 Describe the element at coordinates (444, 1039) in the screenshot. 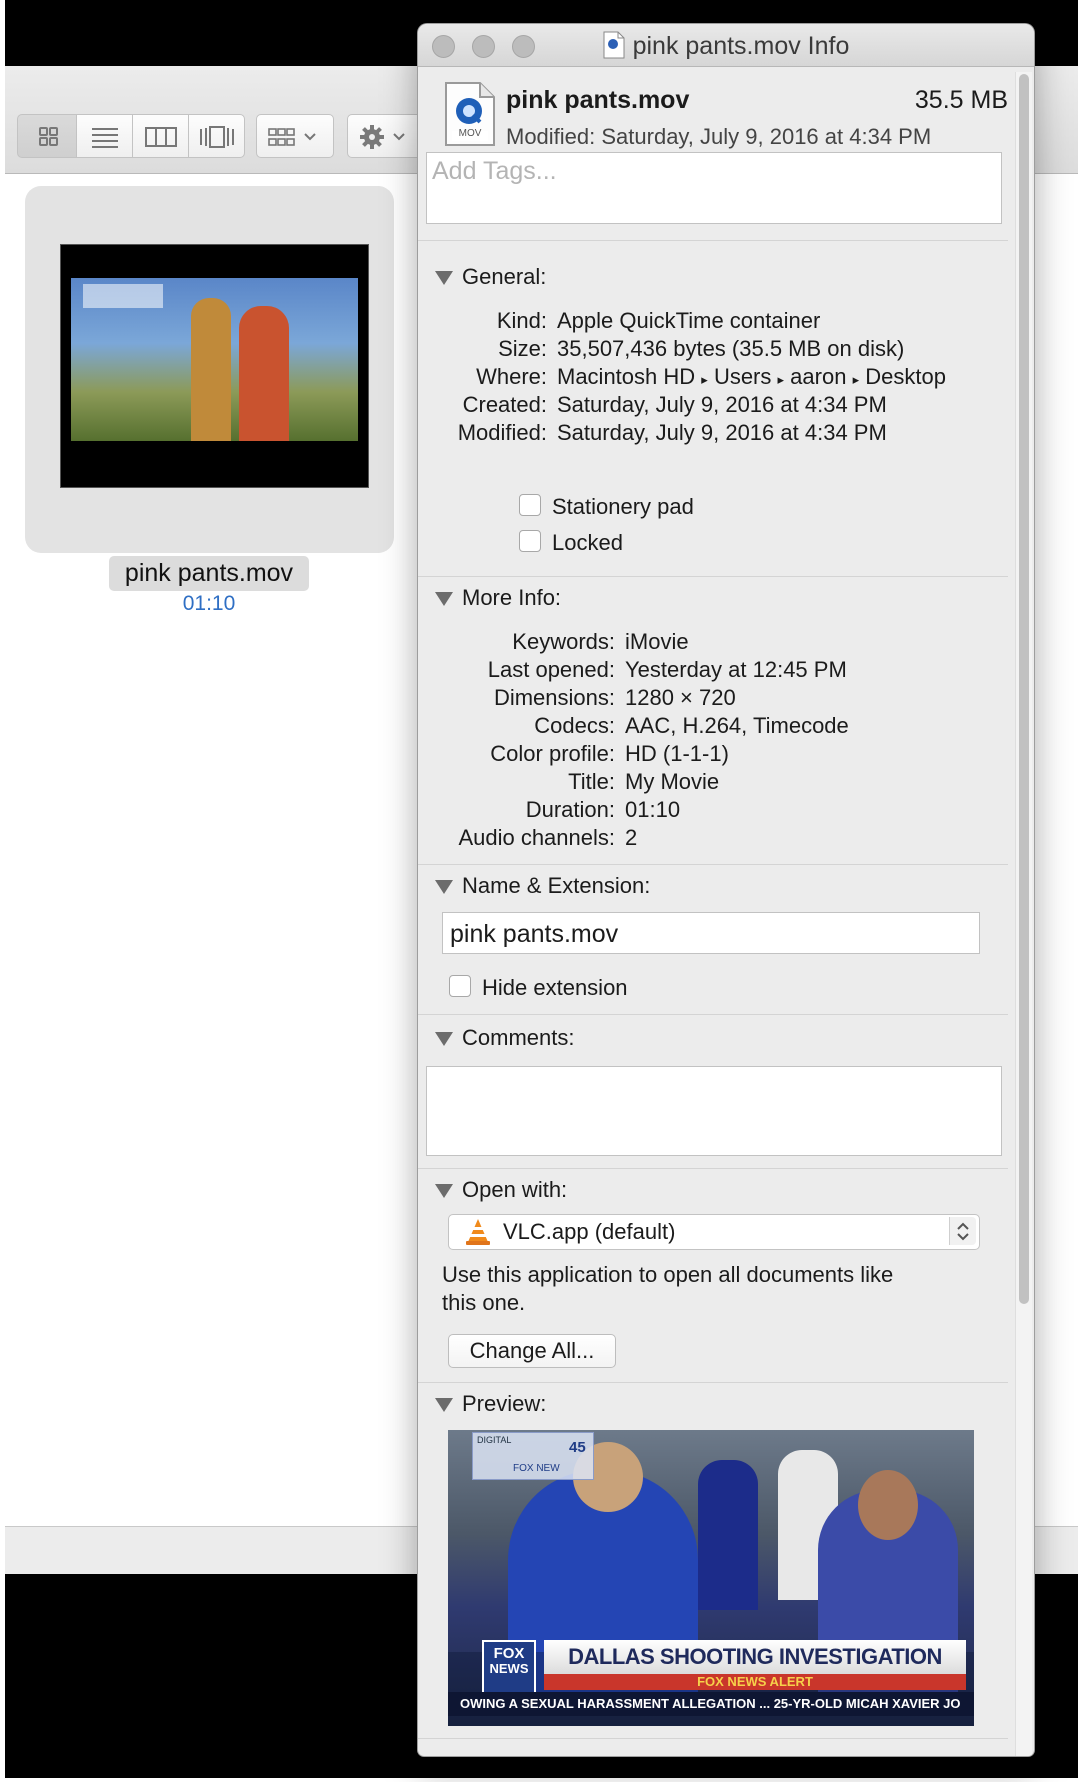

I see `comments-disclosure-triangle-icon` at that location.